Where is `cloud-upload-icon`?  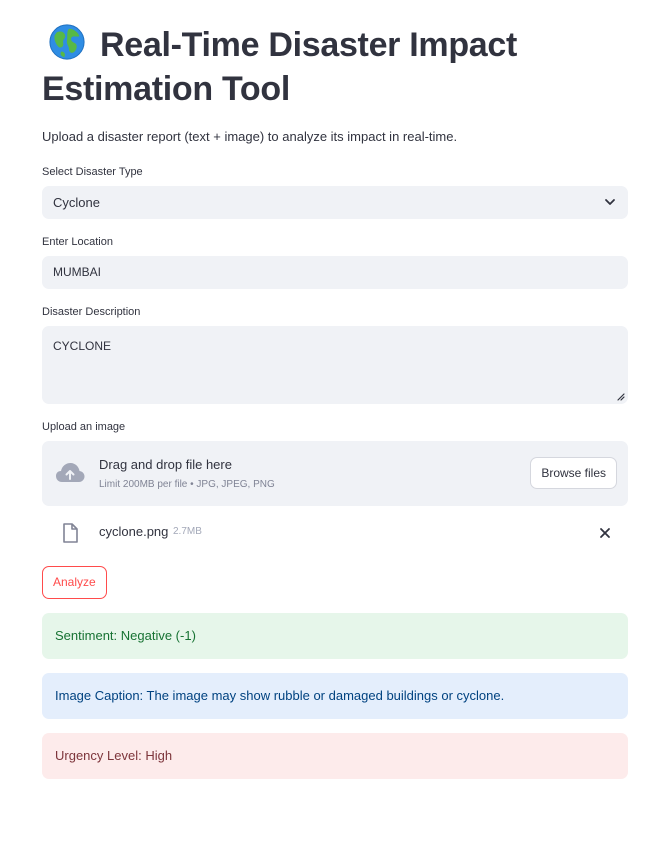
cloud-upload-icon is located at coordinates (70, 472).